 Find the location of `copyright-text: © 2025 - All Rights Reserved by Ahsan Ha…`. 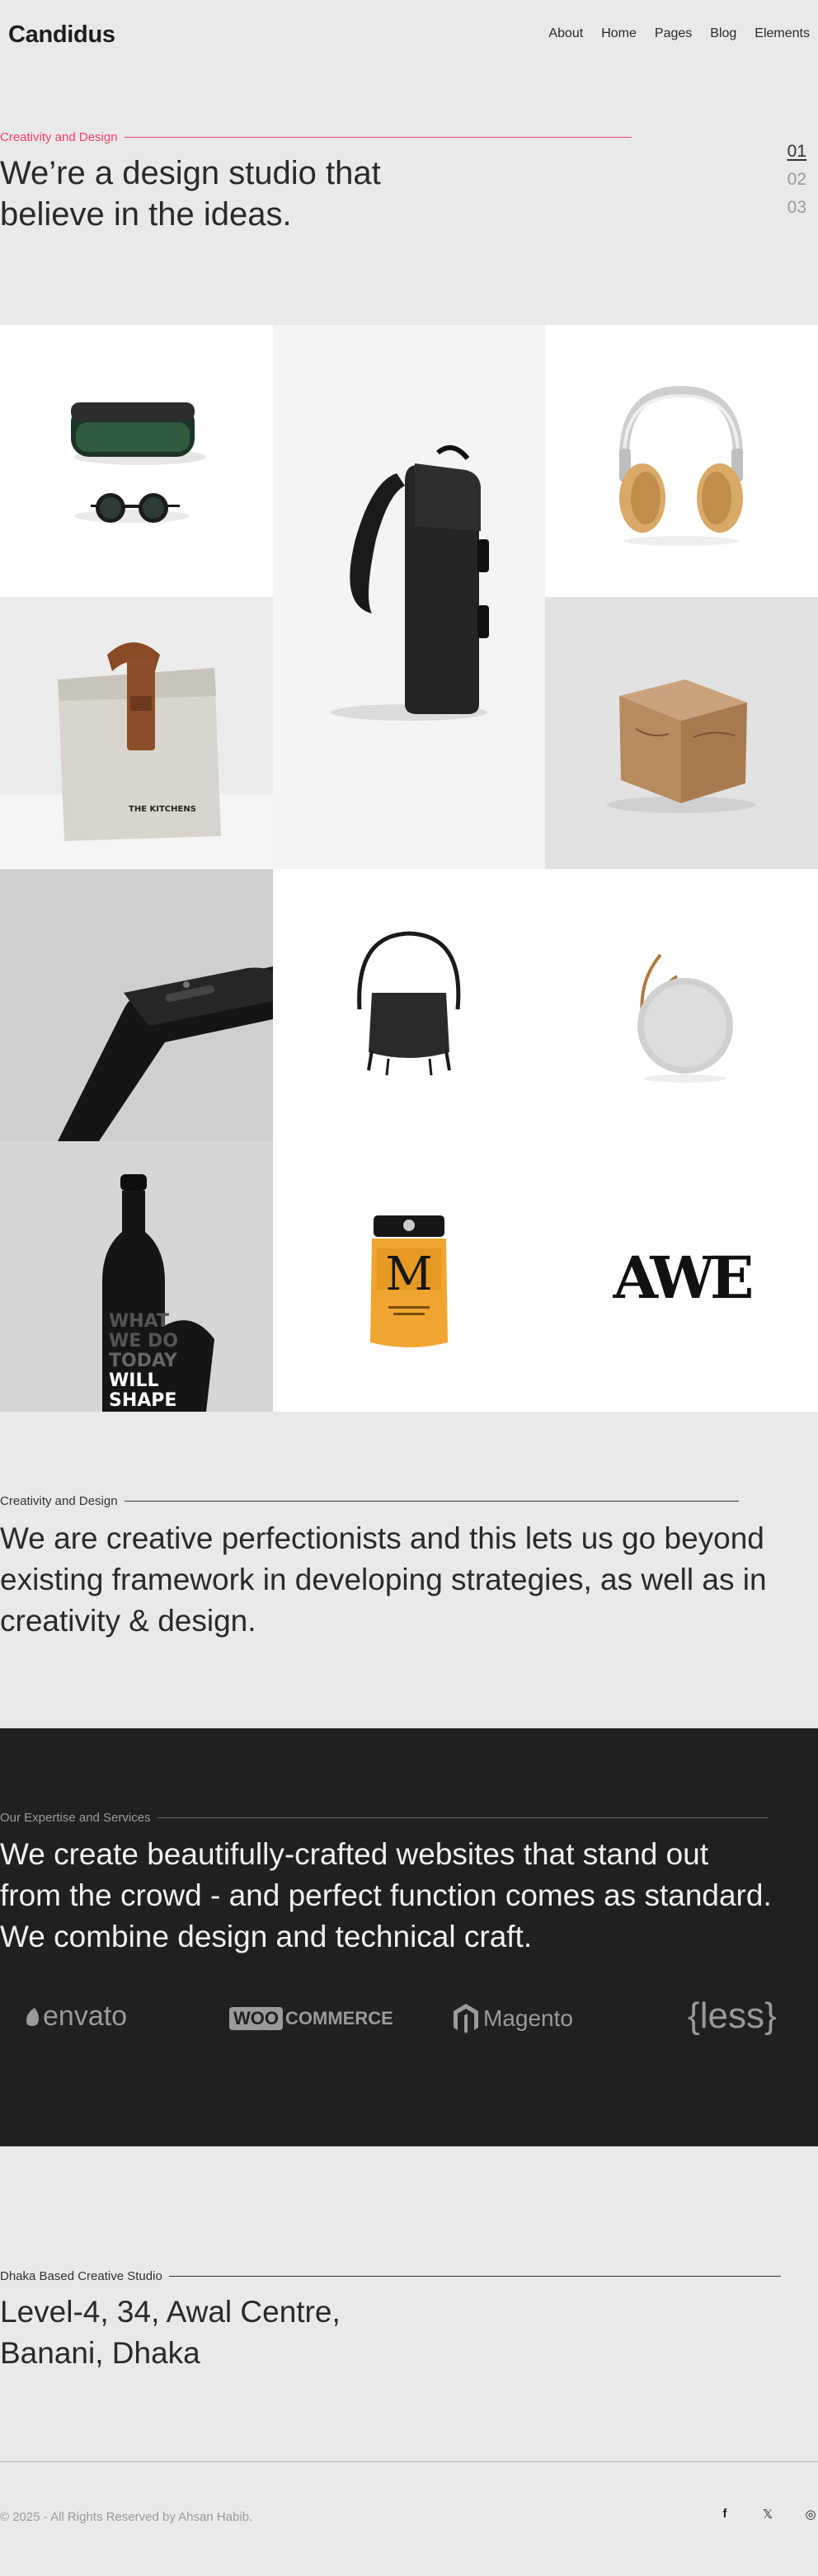

copyright-text: © 2025 - All Rights Reserved by Ahsan Ha… is located at coordinates (126, 2517).